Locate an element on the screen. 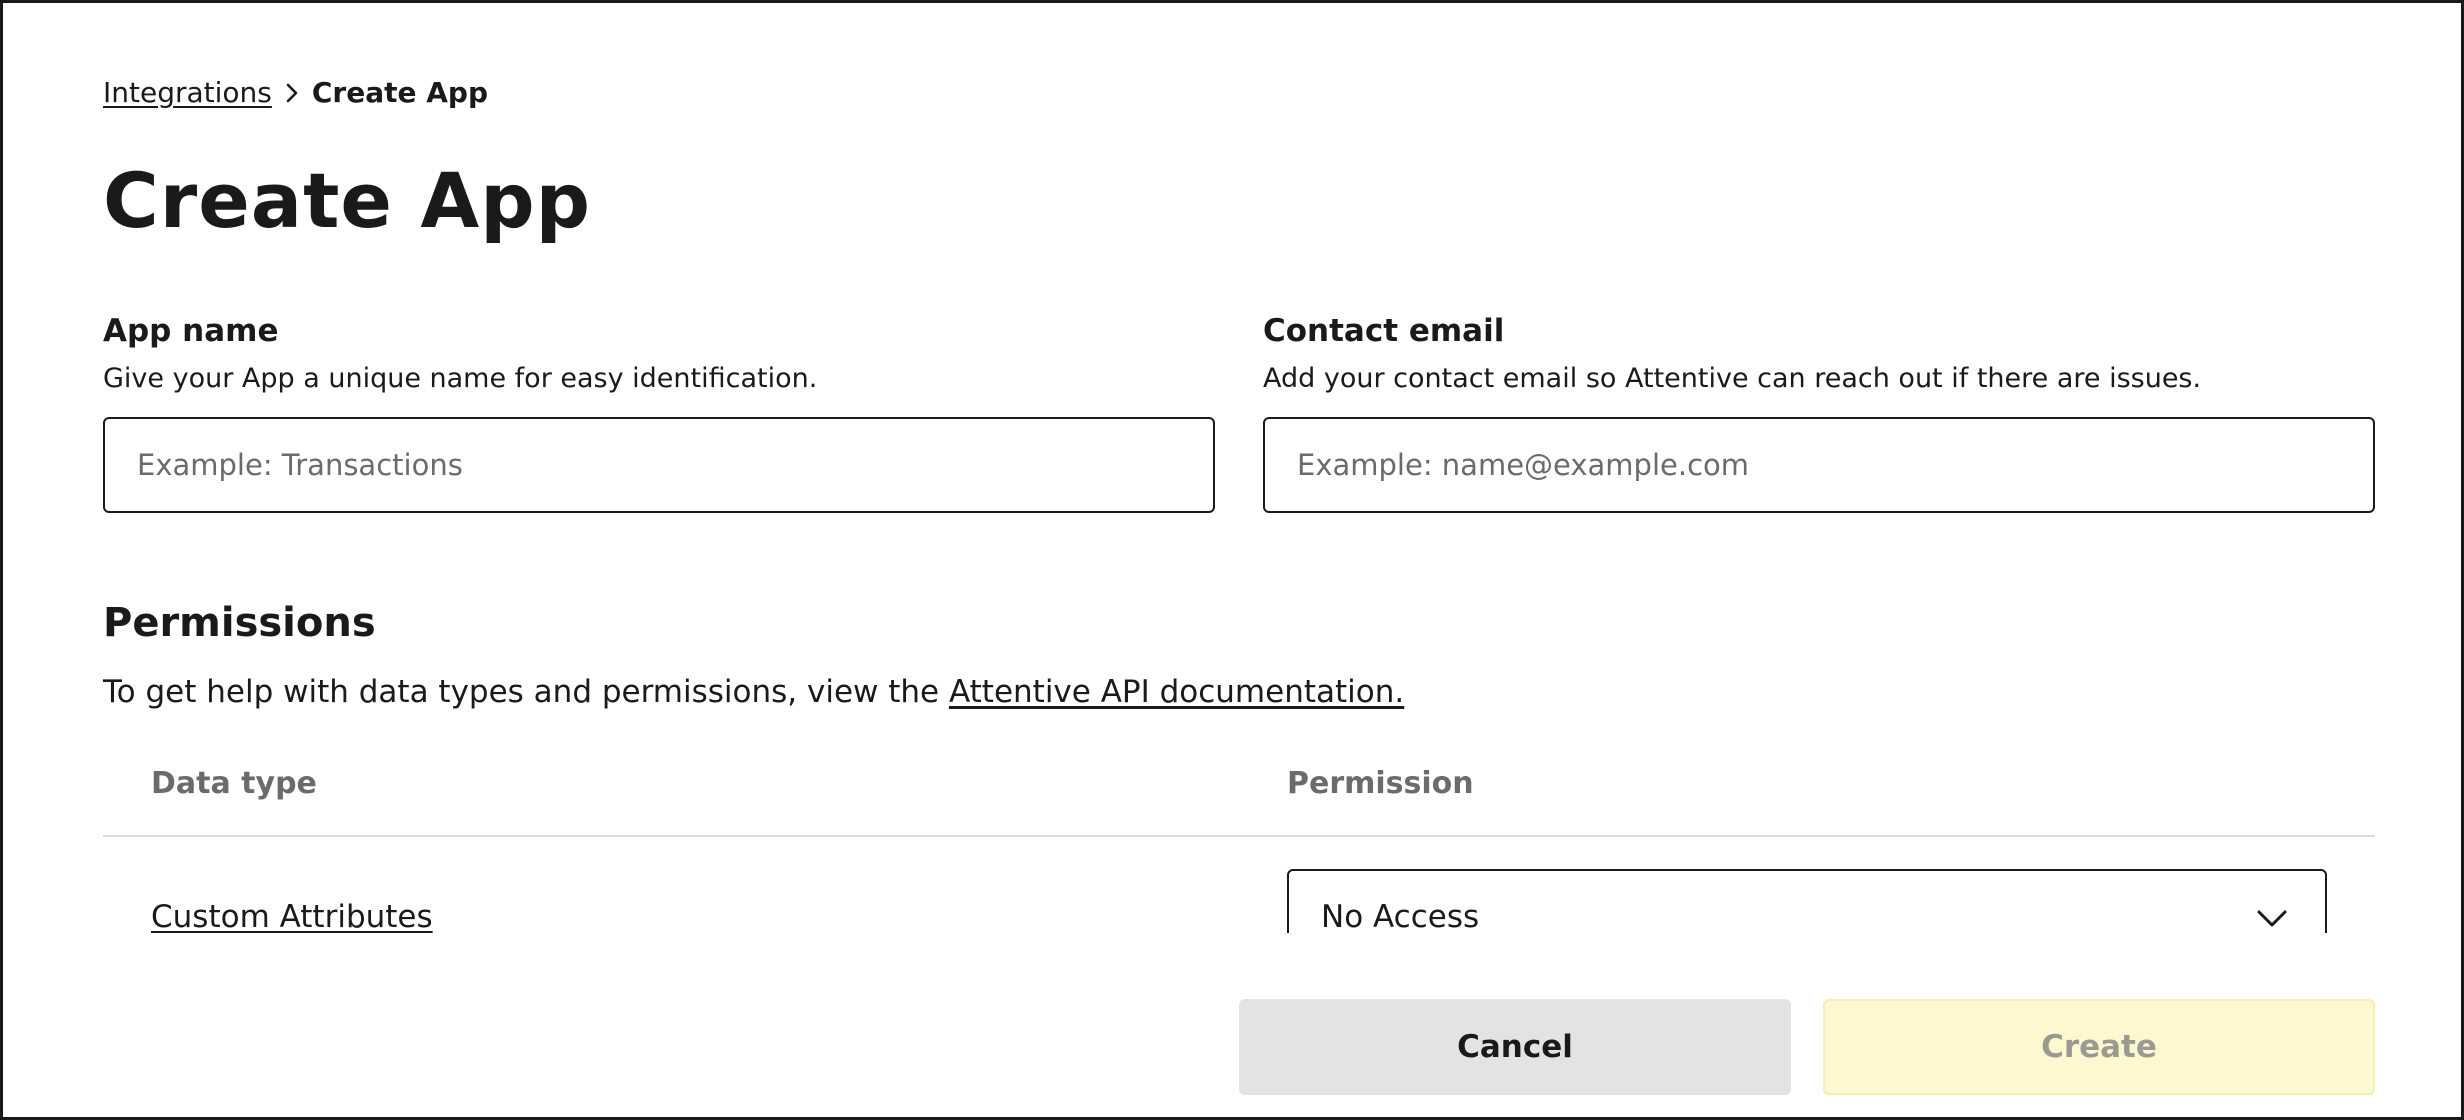 The height and width of the screenshot is (1120, 2464). app-name-label: App name is located at coordinates (191, 331).